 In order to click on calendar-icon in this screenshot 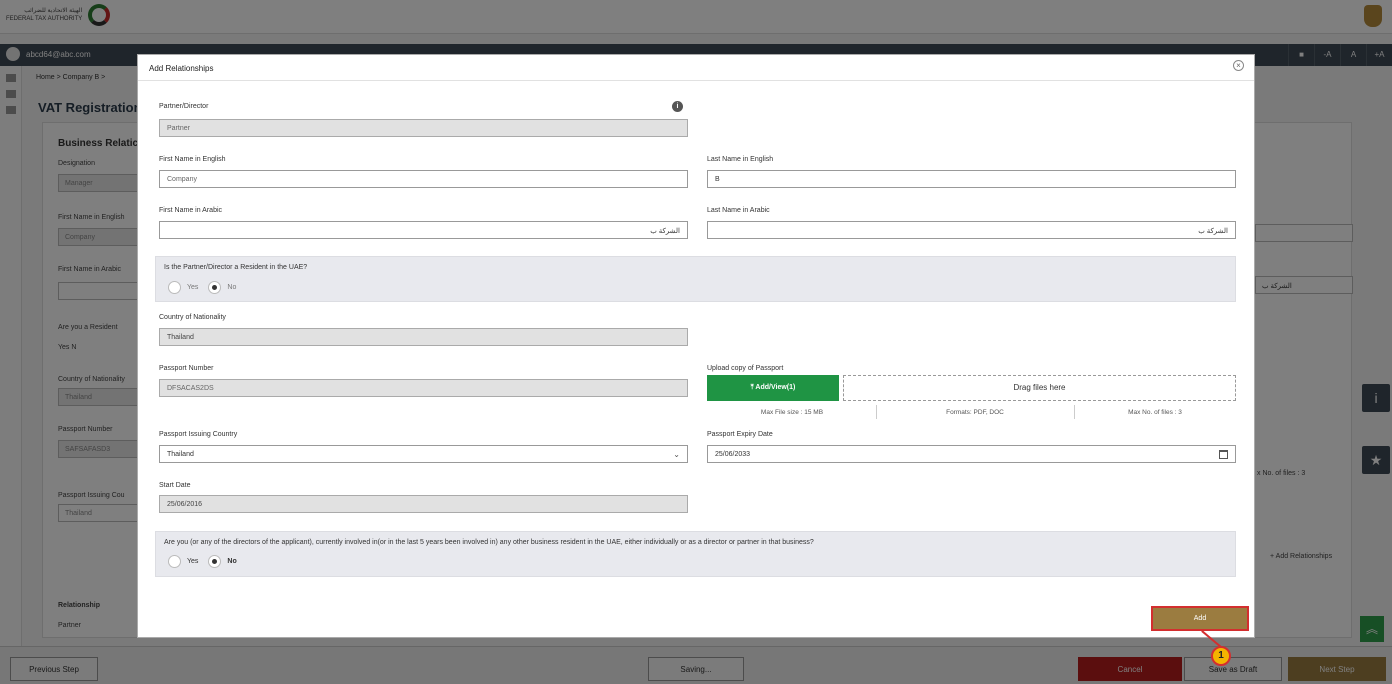, I will do `click(1223, 454)`.